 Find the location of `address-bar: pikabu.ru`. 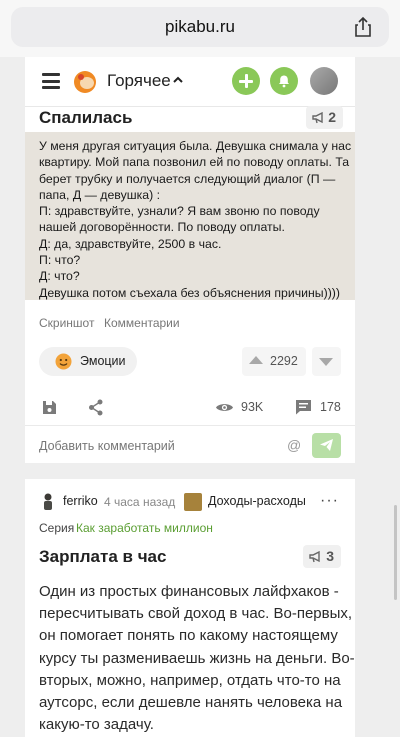

address-bar: pikabu.ru is located at coordinates (200, 27).